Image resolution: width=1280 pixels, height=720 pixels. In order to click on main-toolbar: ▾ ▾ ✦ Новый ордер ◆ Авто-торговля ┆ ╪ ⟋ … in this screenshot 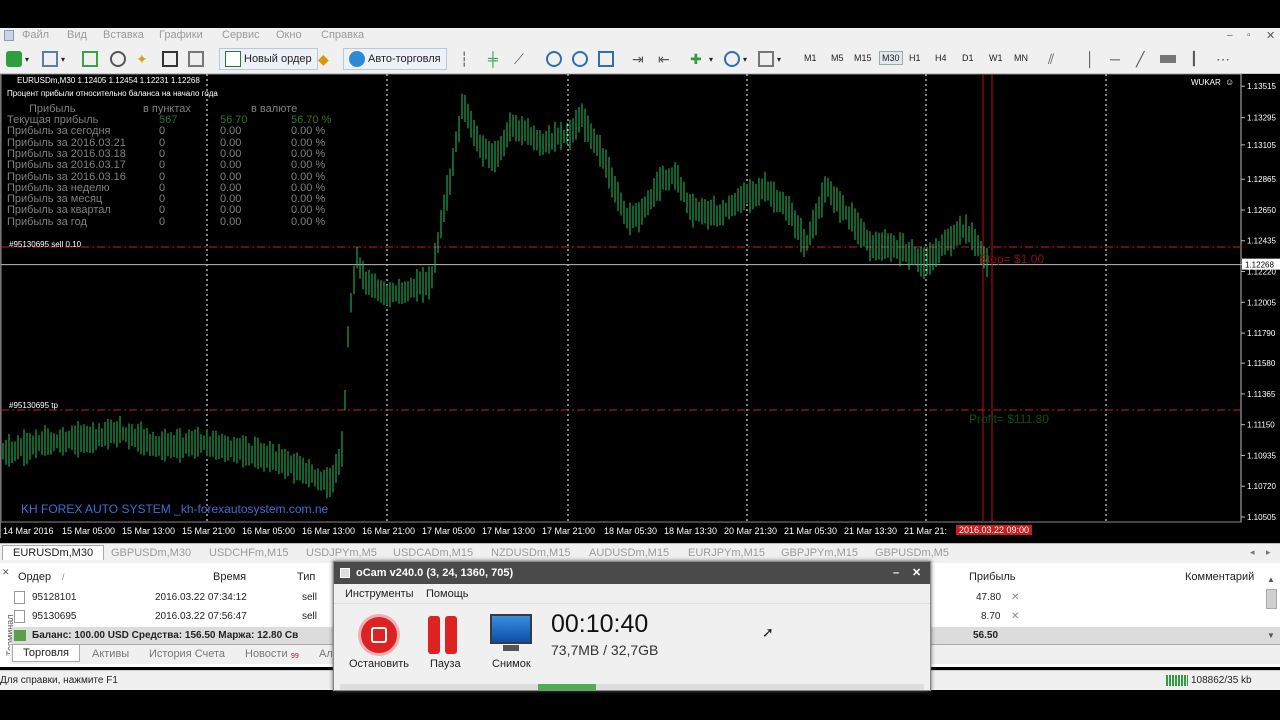, I will do `click(640, 59)`.